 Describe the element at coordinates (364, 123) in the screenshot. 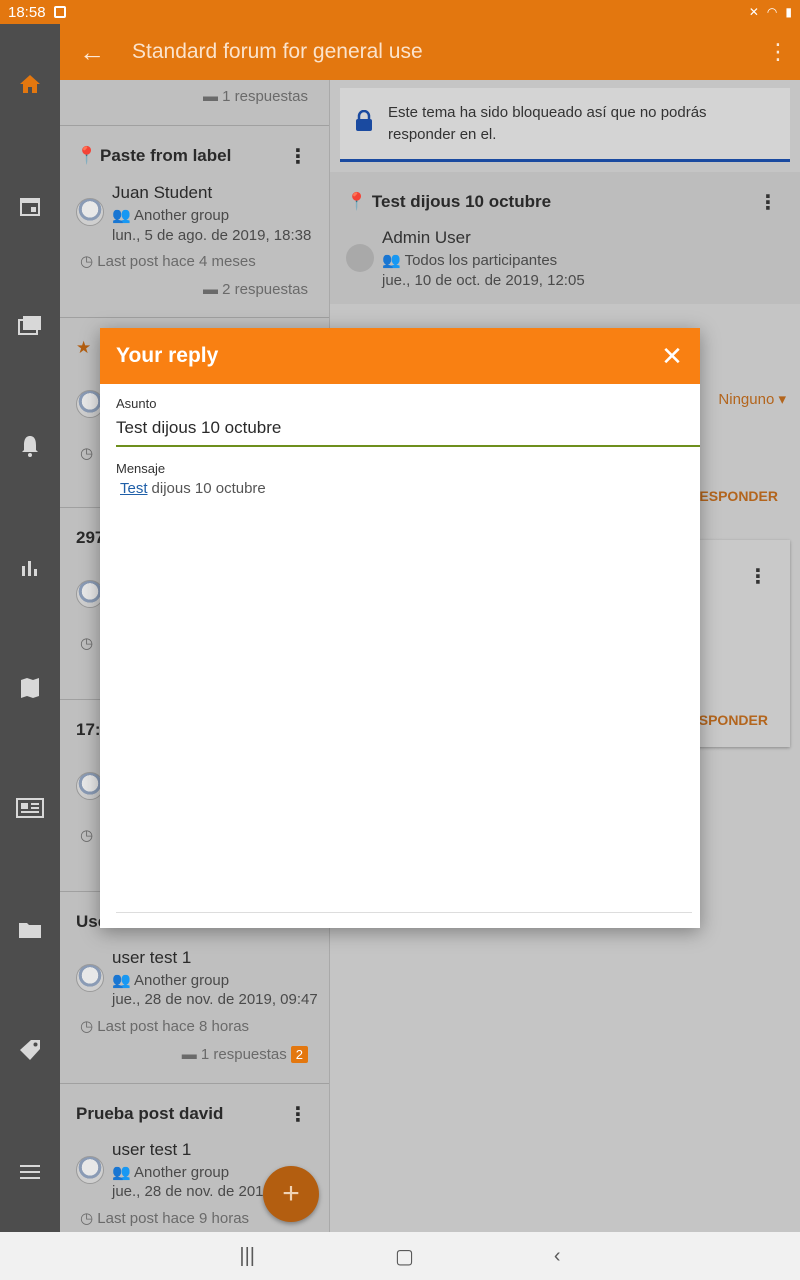

I see `lock-icon` at that location.